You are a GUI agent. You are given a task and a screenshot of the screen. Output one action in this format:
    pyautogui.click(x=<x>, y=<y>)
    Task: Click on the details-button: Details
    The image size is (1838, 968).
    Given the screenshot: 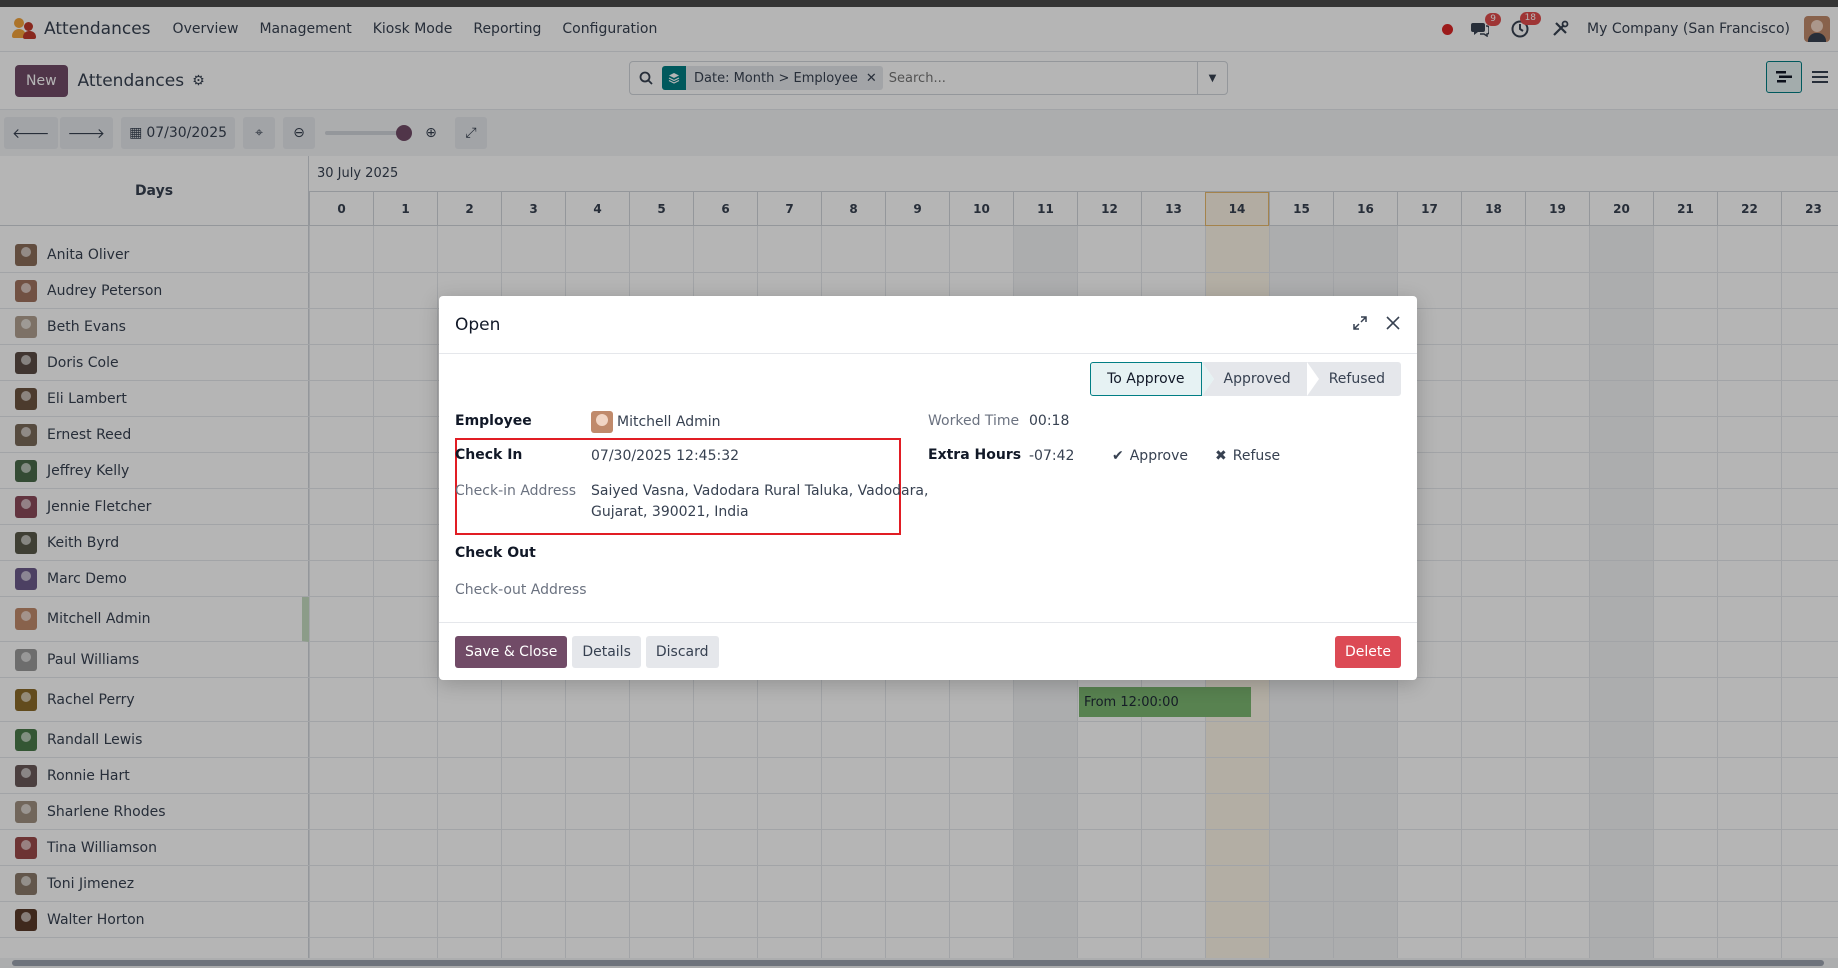 What is the action you would take?
    pyautogui.click(x=606, y=651)
    